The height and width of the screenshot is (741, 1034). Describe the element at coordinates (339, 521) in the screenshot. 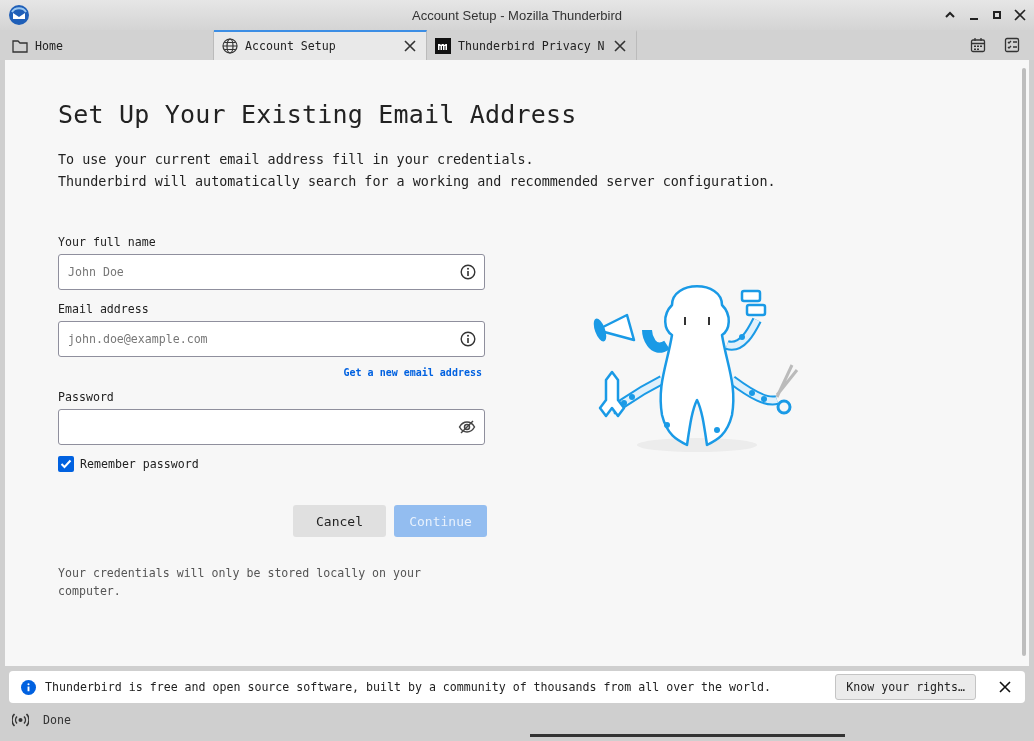

I see `cancel-button: Cancel` at that location.